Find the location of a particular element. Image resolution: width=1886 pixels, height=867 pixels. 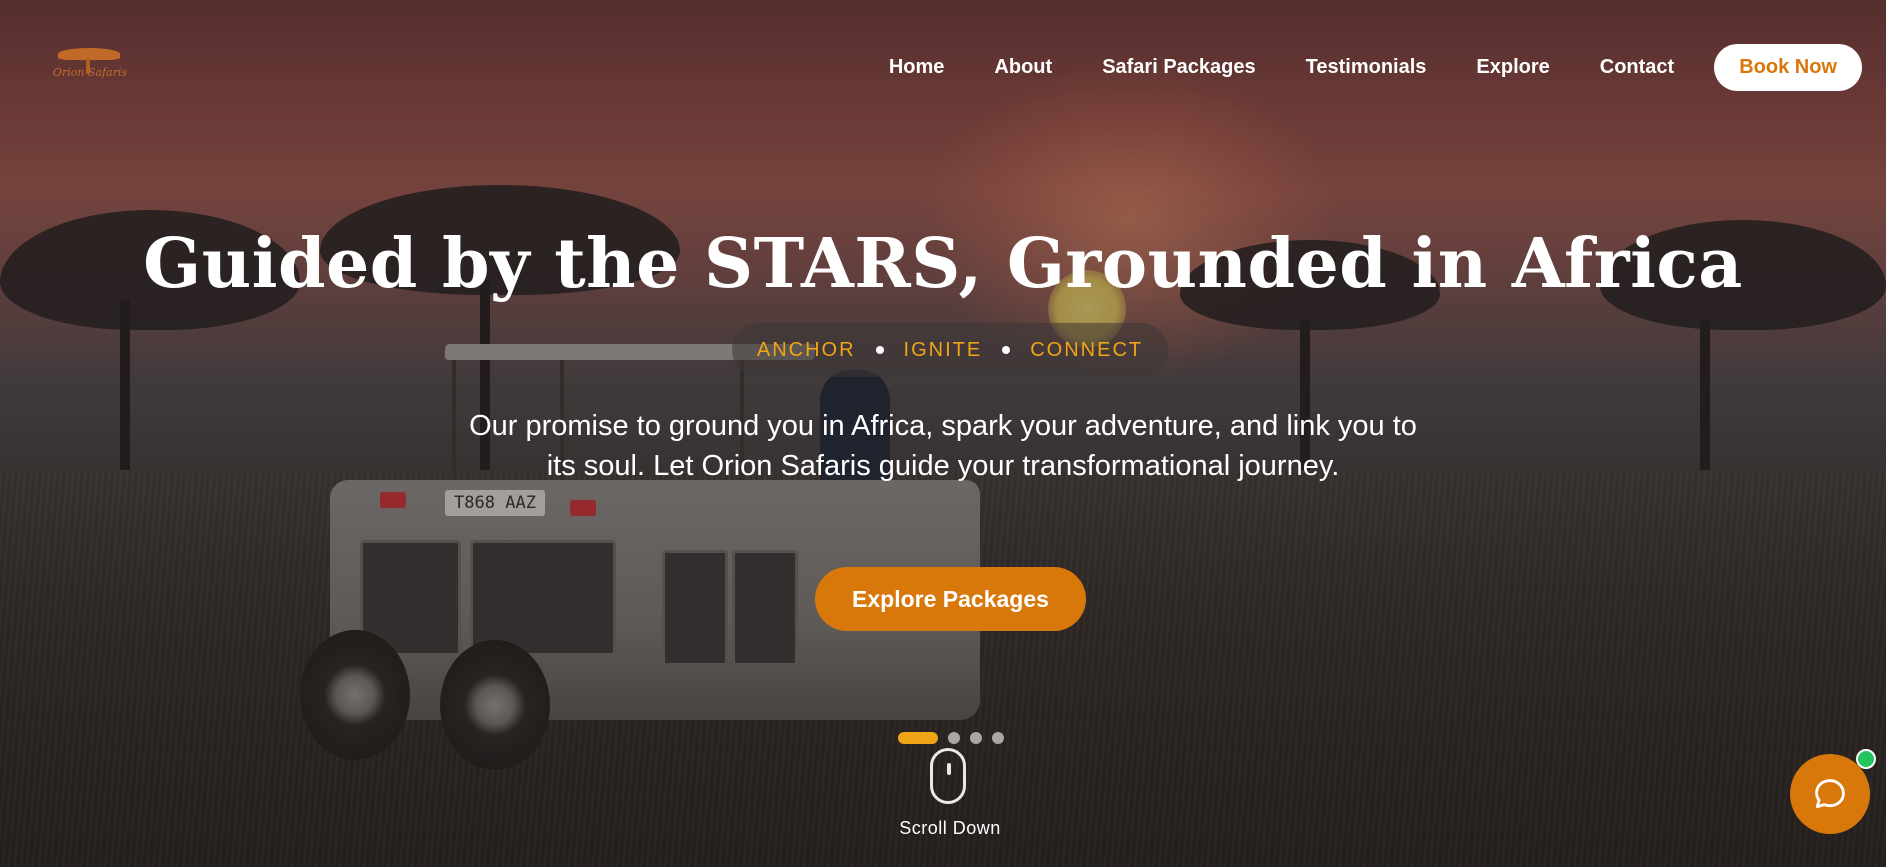

pillars-badge: ANCHOR IGNITE CONNECT is located at coordinates (950, 350).